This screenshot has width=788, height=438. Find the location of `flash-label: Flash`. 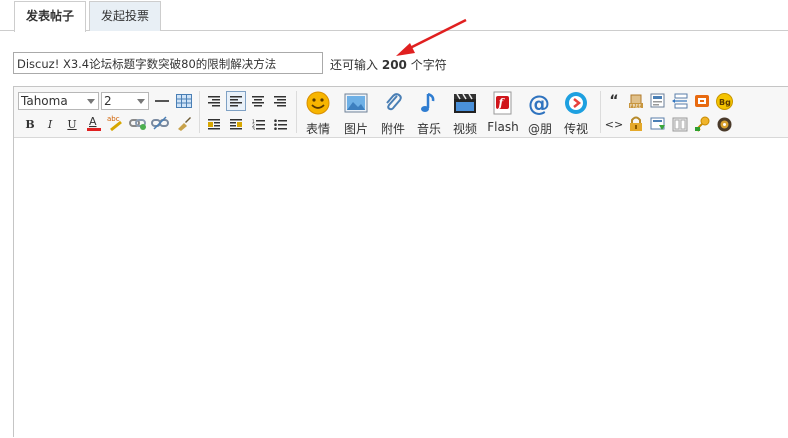

flash-label: Flash is located at coordinates (503, 127).